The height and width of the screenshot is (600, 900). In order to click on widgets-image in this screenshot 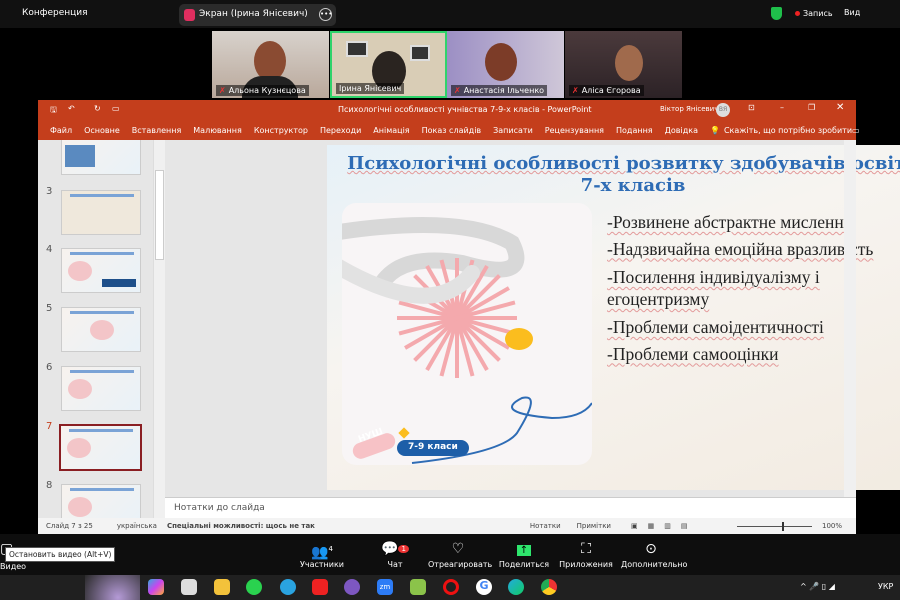, I will do `click(112, 587)`.